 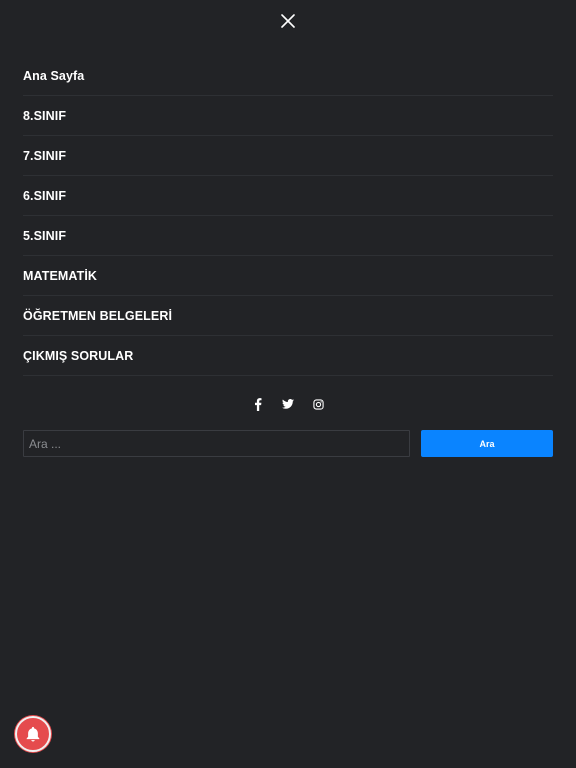 What do you see at coordinates (288, 76) in the screenshot?
I see `menu-item-ana-sayfa: Ana Sayfa` at bounding box center [288, 76].